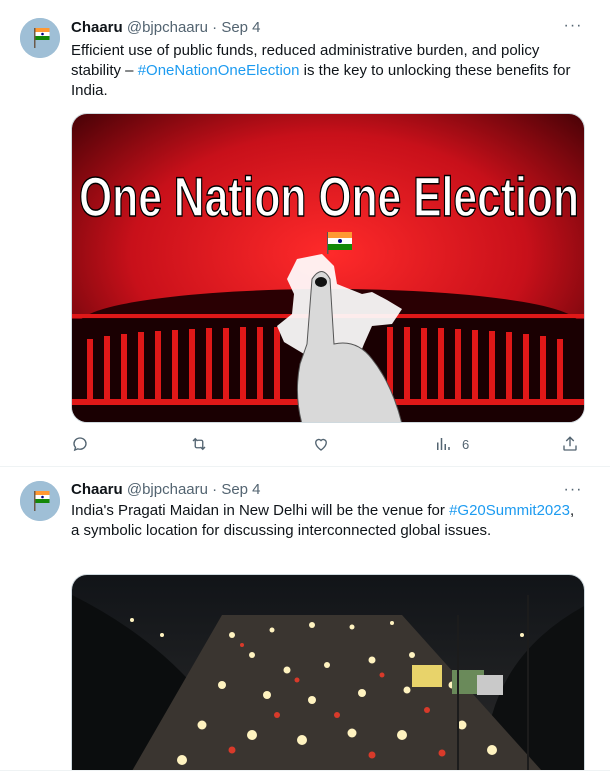  I want to click on hashtag-link: #G20Summit2023, so click(509, 510).